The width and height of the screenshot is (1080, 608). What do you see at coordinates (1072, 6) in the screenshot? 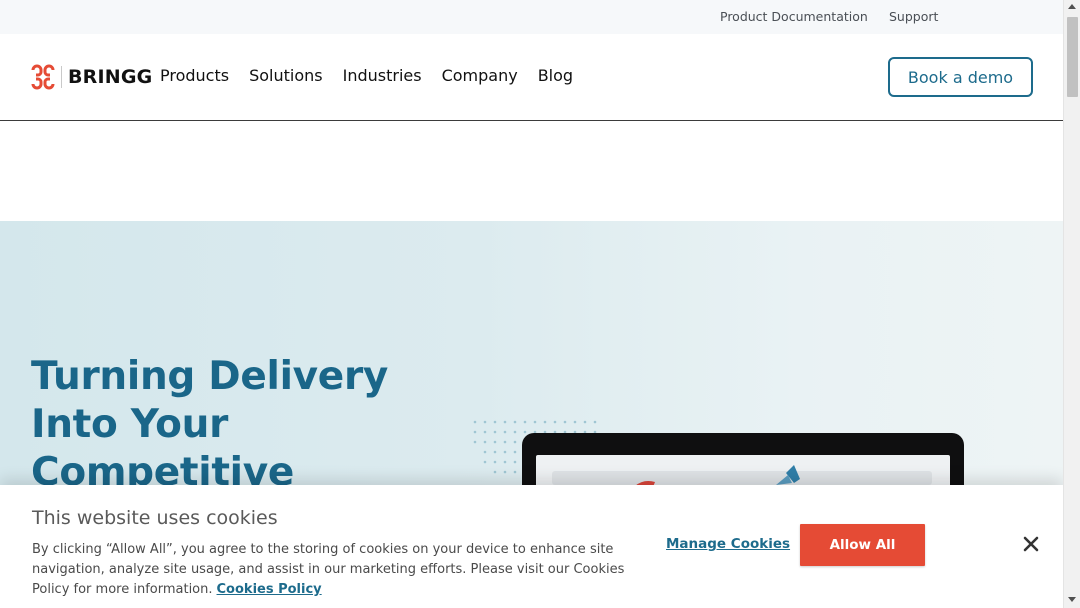
I see `scroll-up-arrow-icon` at bounding box center [1072, 6].